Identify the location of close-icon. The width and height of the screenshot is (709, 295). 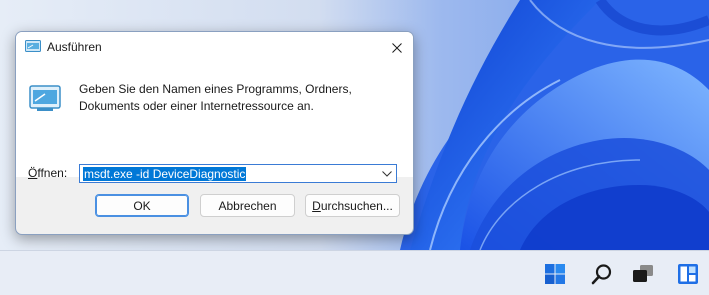
(397, 47).